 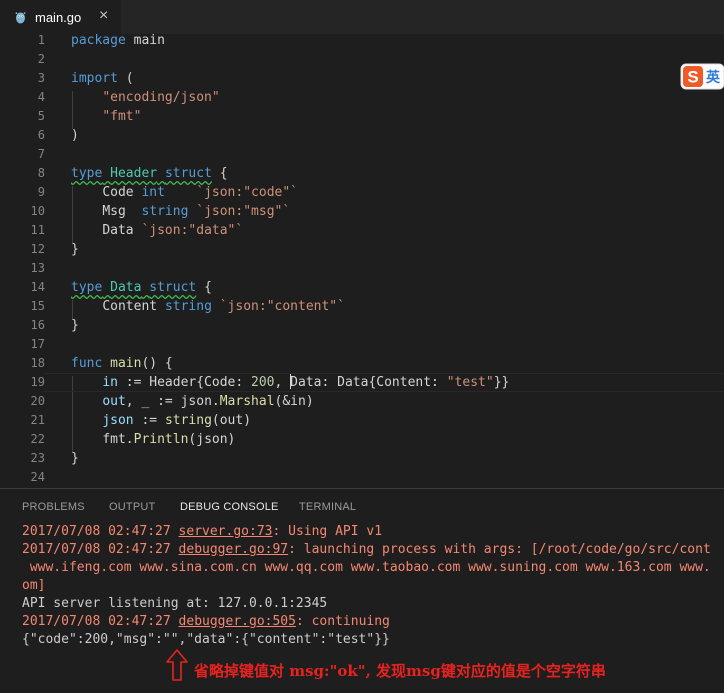 I want to click on line-number: 22, so click(x=37, y=439).